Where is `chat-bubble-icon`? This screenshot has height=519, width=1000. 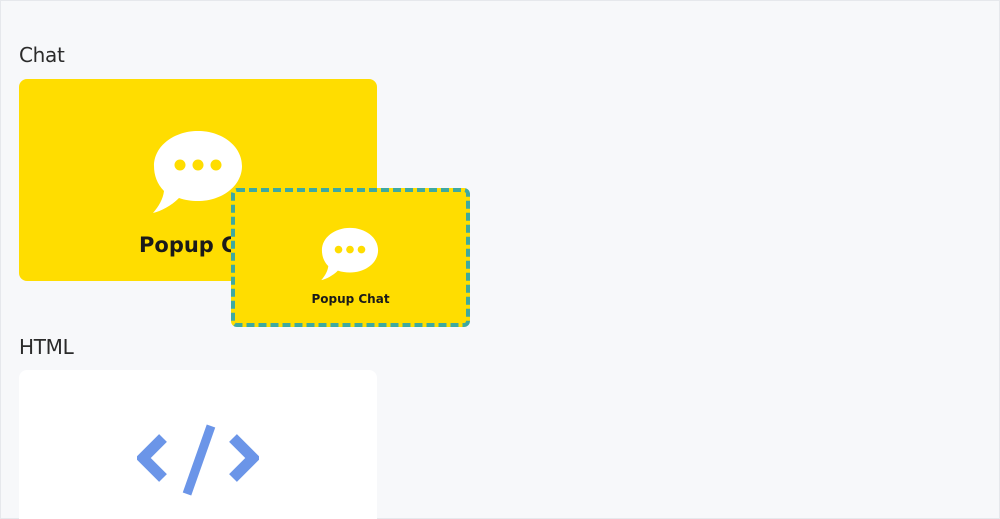
chat-bubble-icon is located at coordinates (350, 254).